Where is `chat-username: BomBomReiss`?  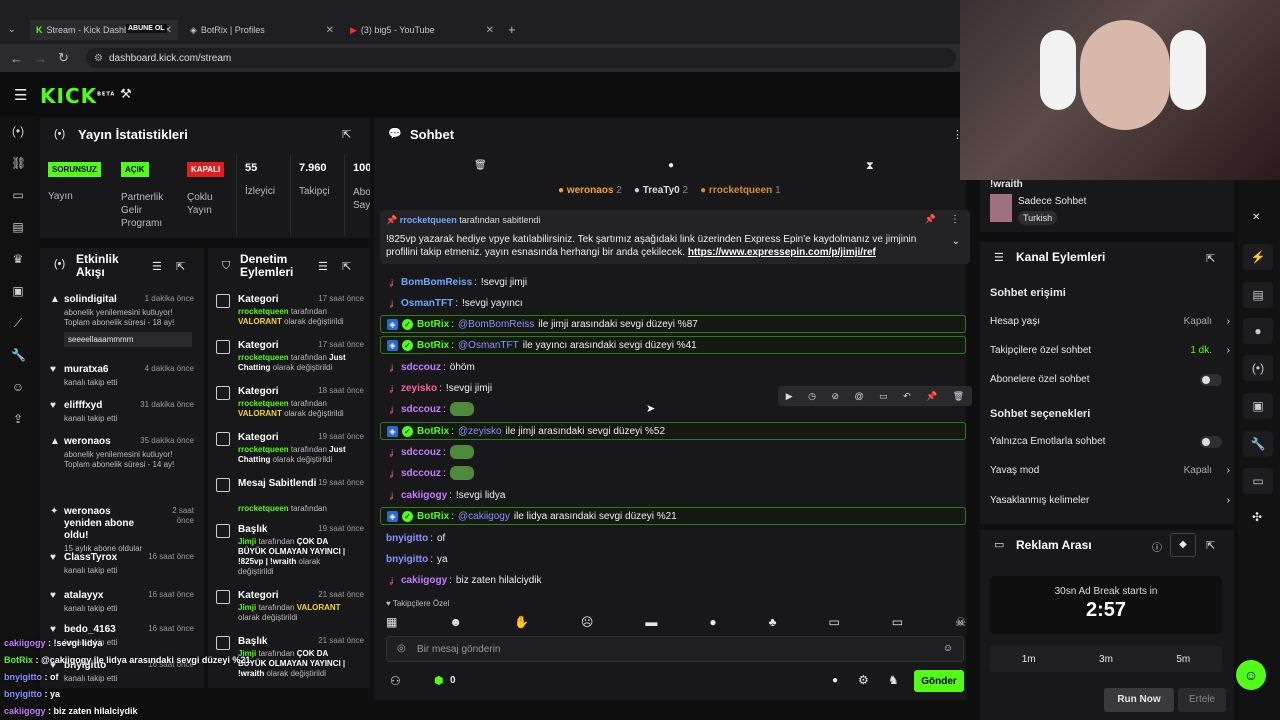
chat-username: BomBomReiss is located at coordinates (436, 282).